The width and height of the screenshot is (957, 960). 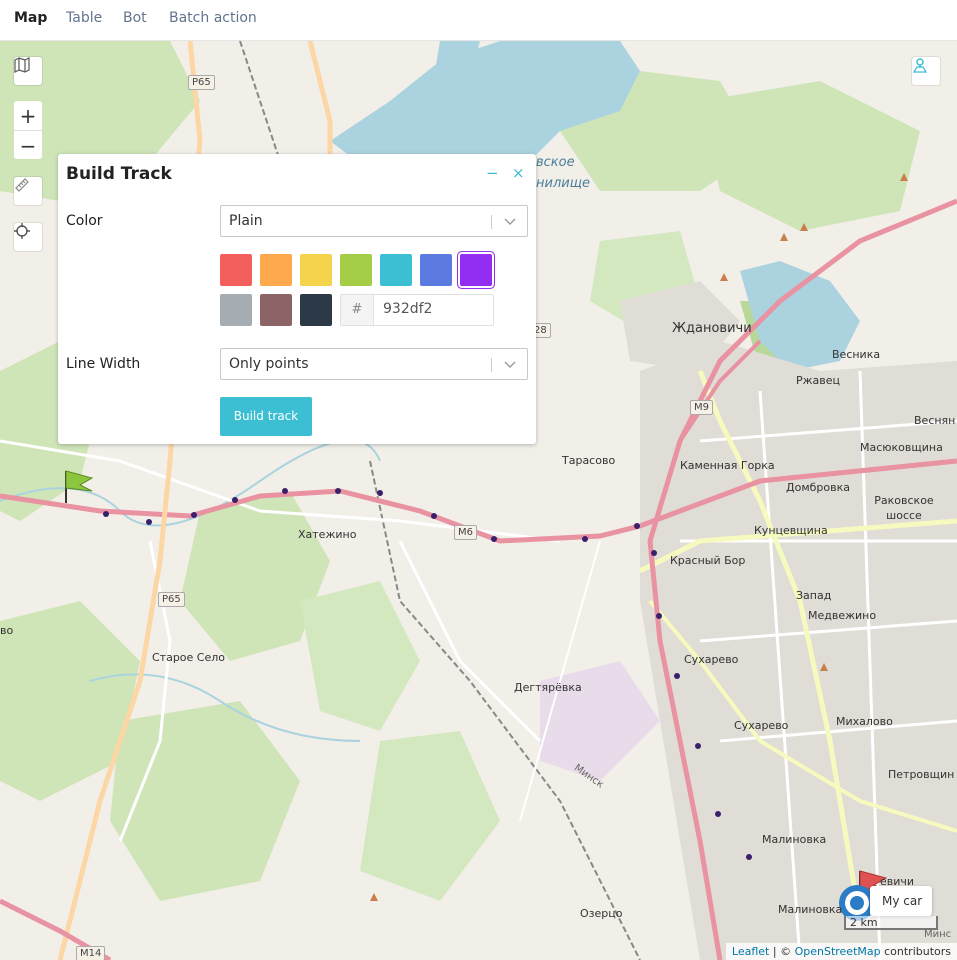 I want to click on minimize-button: −, so click(x=492, y=173).